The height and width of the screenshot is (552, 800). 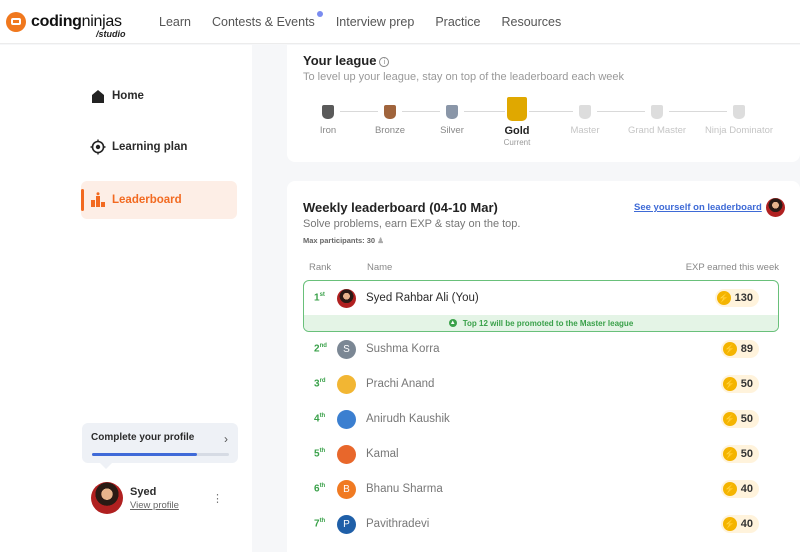 What do you see at coordinates (739, 130) in the screenshot?
I see `tier-label: Ninja Dominator` at bounding box center [739, 130].